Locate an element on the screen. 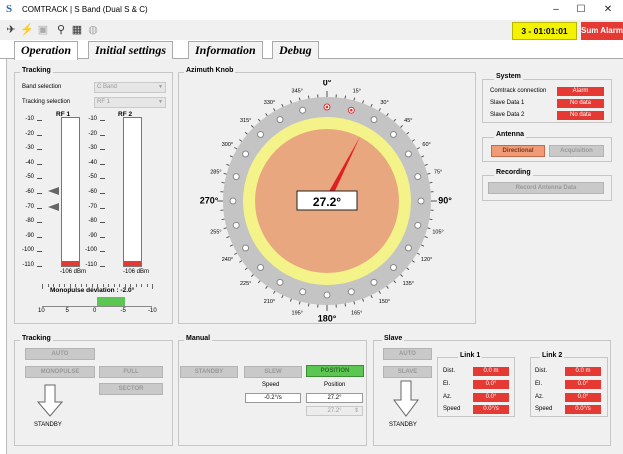 Image resolution: width=623 pixels, height=454 pixels. acquisition-button: Acquisition is located at coordinates (576, 151).